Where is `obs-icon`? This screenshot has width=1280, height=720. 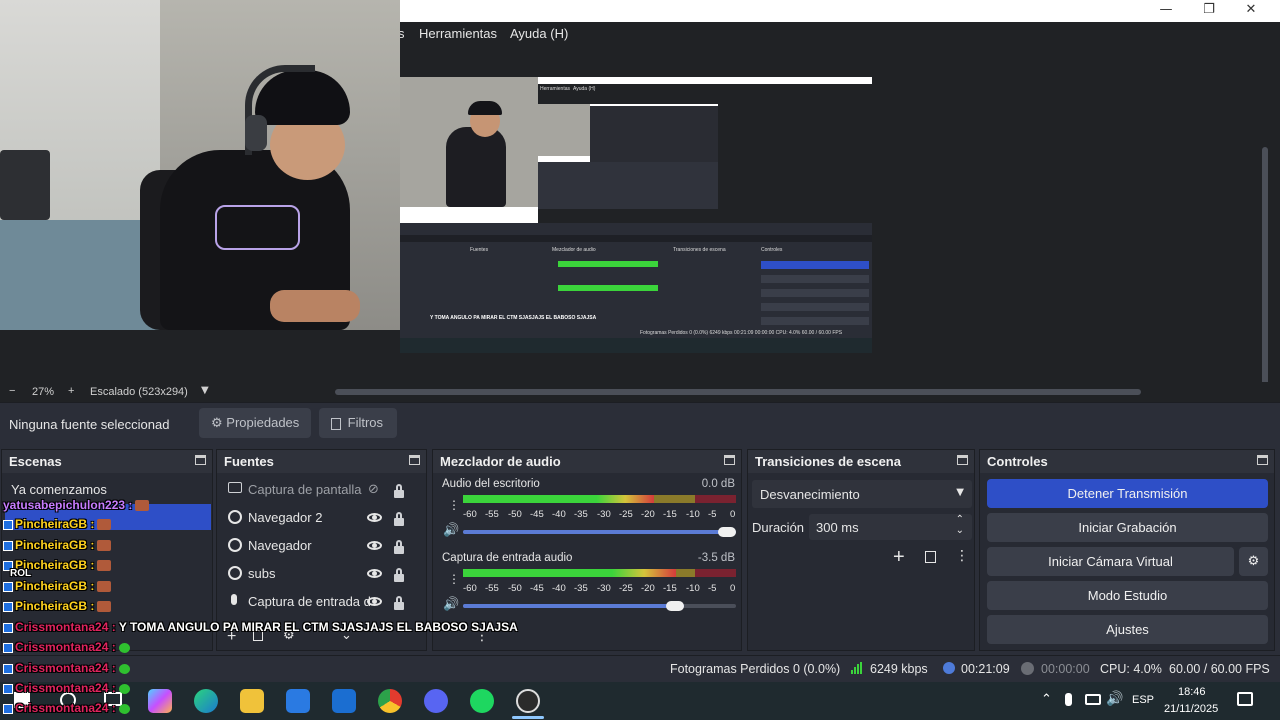
obs-icon is located at coordinates (528, 701).